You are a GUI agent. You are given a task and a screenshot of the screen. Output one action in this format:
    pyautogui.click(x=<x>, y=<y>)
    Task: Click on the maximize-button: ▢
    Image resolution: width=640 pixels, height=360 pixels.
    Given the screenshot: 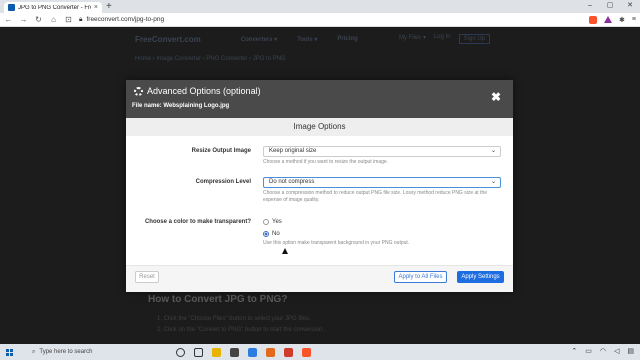 What is the action you would take?
    pyautogui.click(x=610, y=5)
    